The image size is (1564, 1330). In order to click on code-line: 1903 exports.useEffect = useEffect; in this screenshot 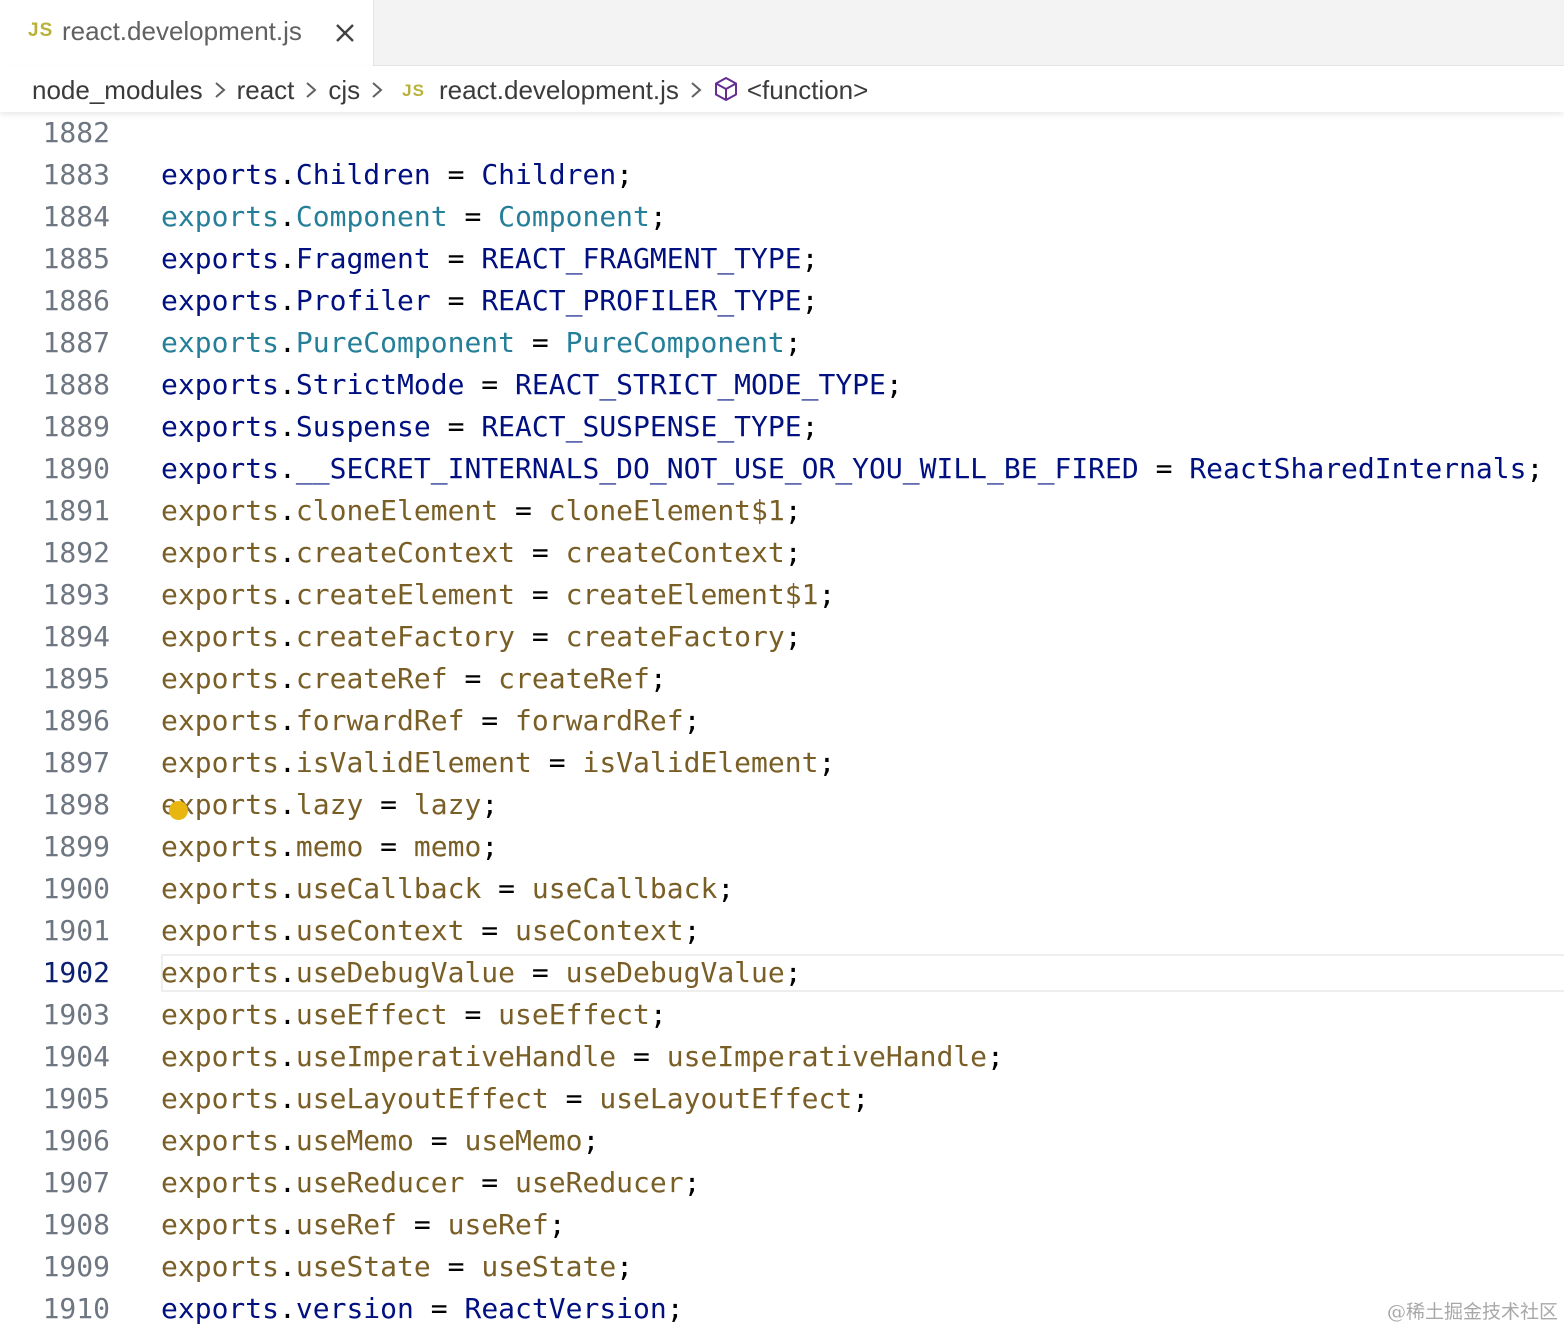, I will do `click(782, 1015)`.